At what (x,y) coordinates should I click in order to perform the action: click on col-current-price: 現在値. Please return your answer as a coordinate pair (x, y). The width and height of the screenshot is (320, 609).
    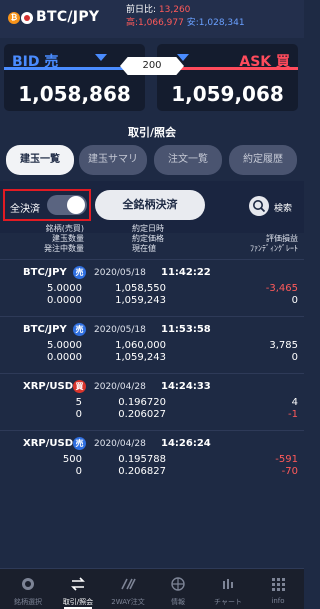
    Looking at the image, I should click on (144, 248).